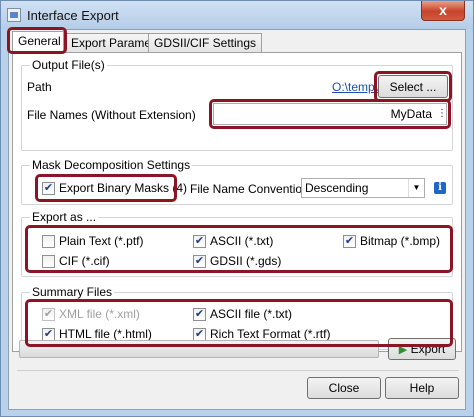 The height and width of the screenshot is (417, 474). Describe the element at coordinates (249, 189) in the screenshot. I see `file-name-convention-label: File Name Convention` at that location.